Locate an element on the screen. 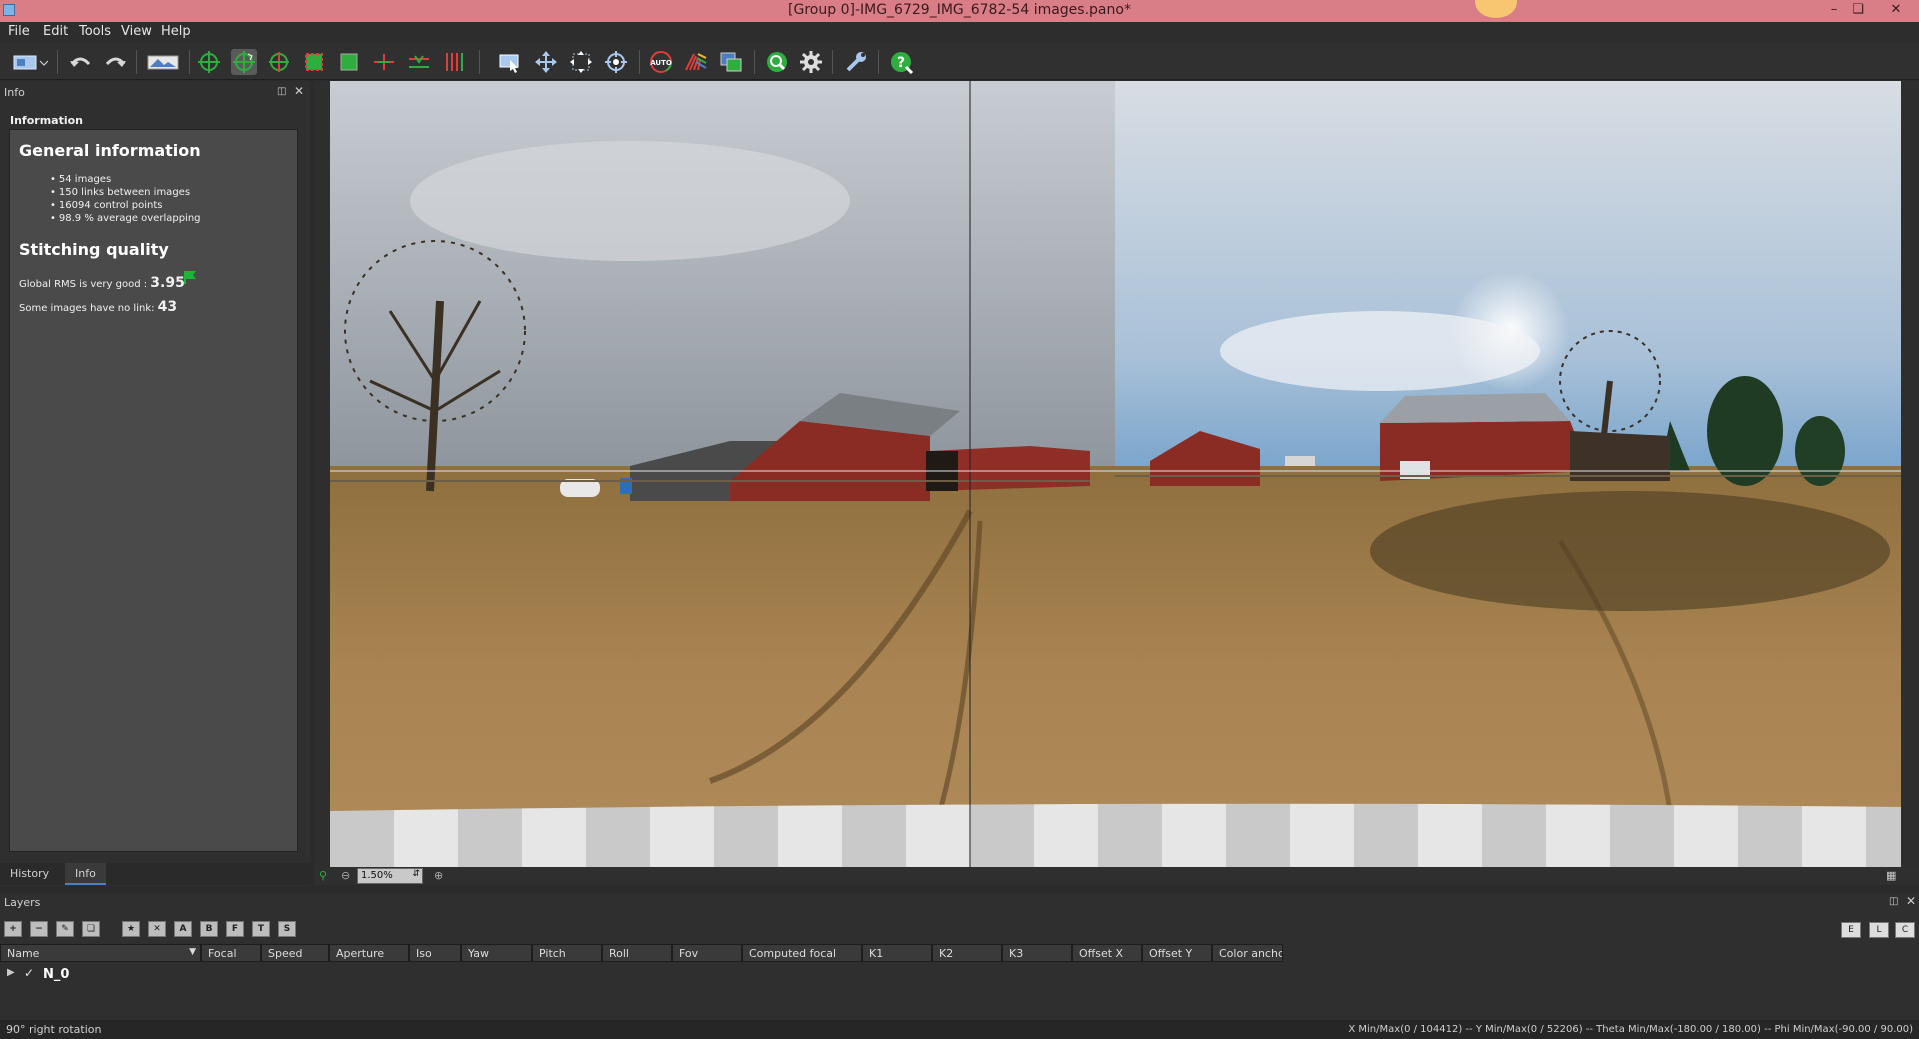 The height and width of the screenshot is (1039, 1919). column-computed-focal: Computed focal is located at coordinates (802, 953).